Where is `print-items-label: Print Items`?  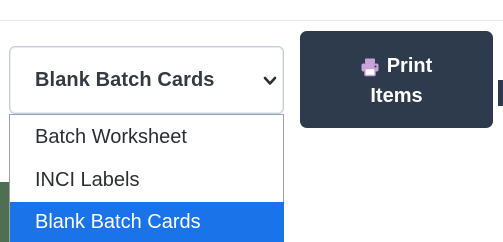 print-items-label: Print Items is located at coordinates (396, 81).